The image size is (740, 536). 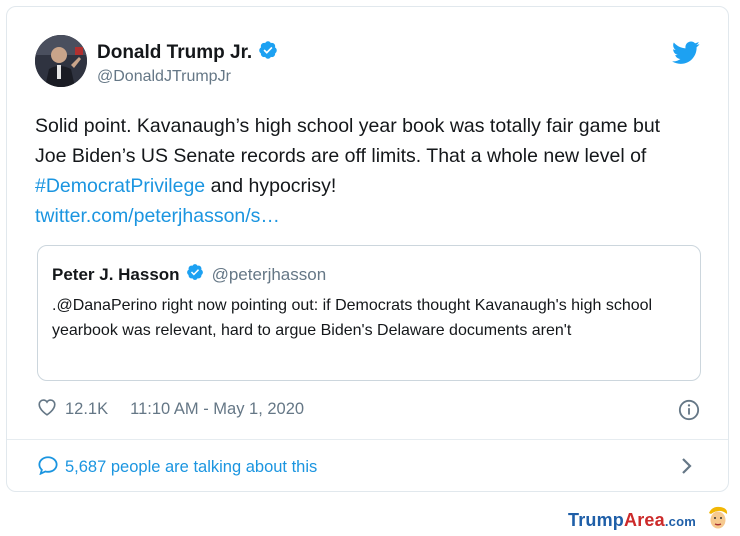 I want to click on tweet-meta: 12.1K 11:10 AM - May 1, 2020, so click(x=170, y=409).